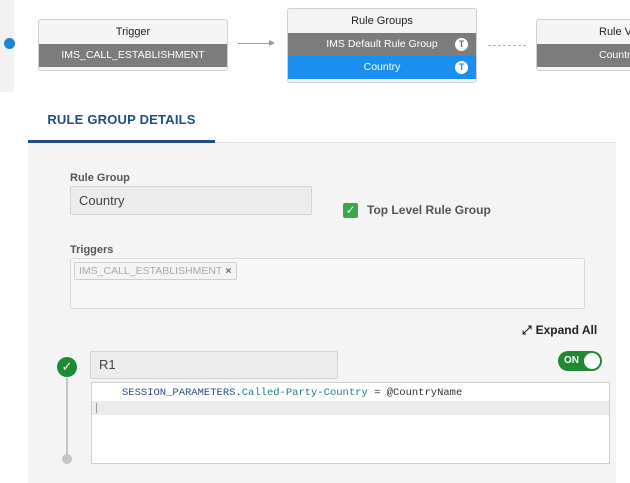  I want to click on top-level-checkbox: ✓, so click(350, 210).